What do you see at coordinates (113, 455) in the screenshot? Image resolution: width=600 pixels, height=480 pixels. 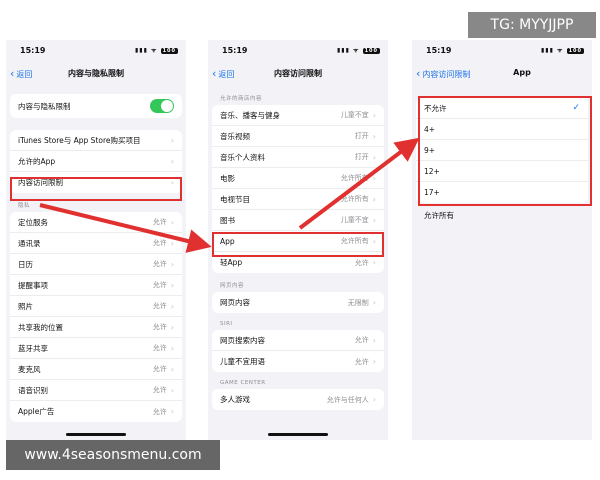 I see `watermark-url: www.4seasonsmenu.com` at bounding box center [113, 455].